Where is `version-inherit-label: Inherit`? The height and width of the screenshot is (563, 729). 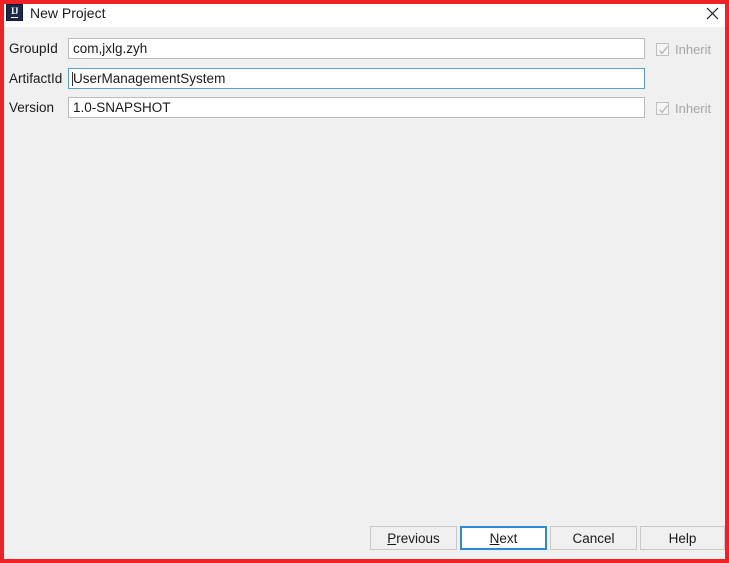
version-inherit-label: Inherit is located at coordinates (693, 108).